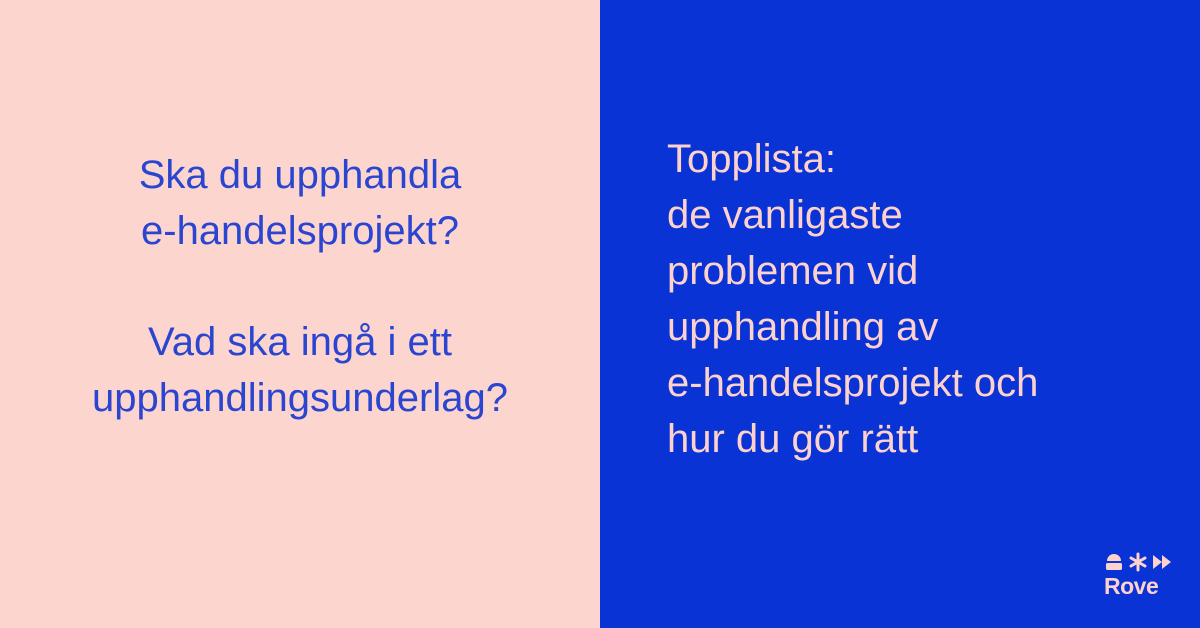 The image size is (1200, 628). What do you see at coordinates (300, 231) in the screenshot?
I see `question-1-line-2: e-handelsprojekt?` at bounding box center [300, 231].